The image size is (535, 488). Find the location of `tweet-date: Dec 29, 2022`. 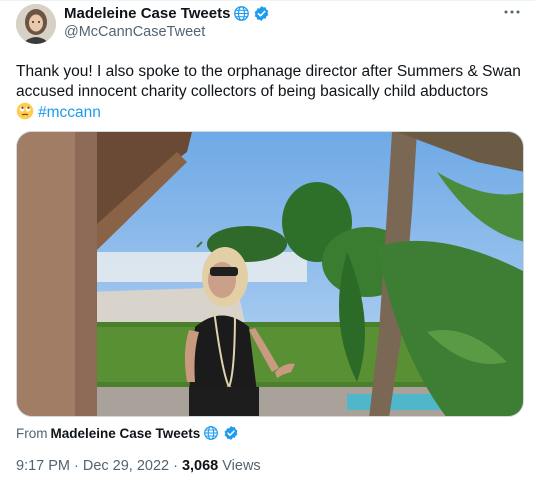

tweet-date: Dec 29, 2022 is located at coordinates (126, 466).